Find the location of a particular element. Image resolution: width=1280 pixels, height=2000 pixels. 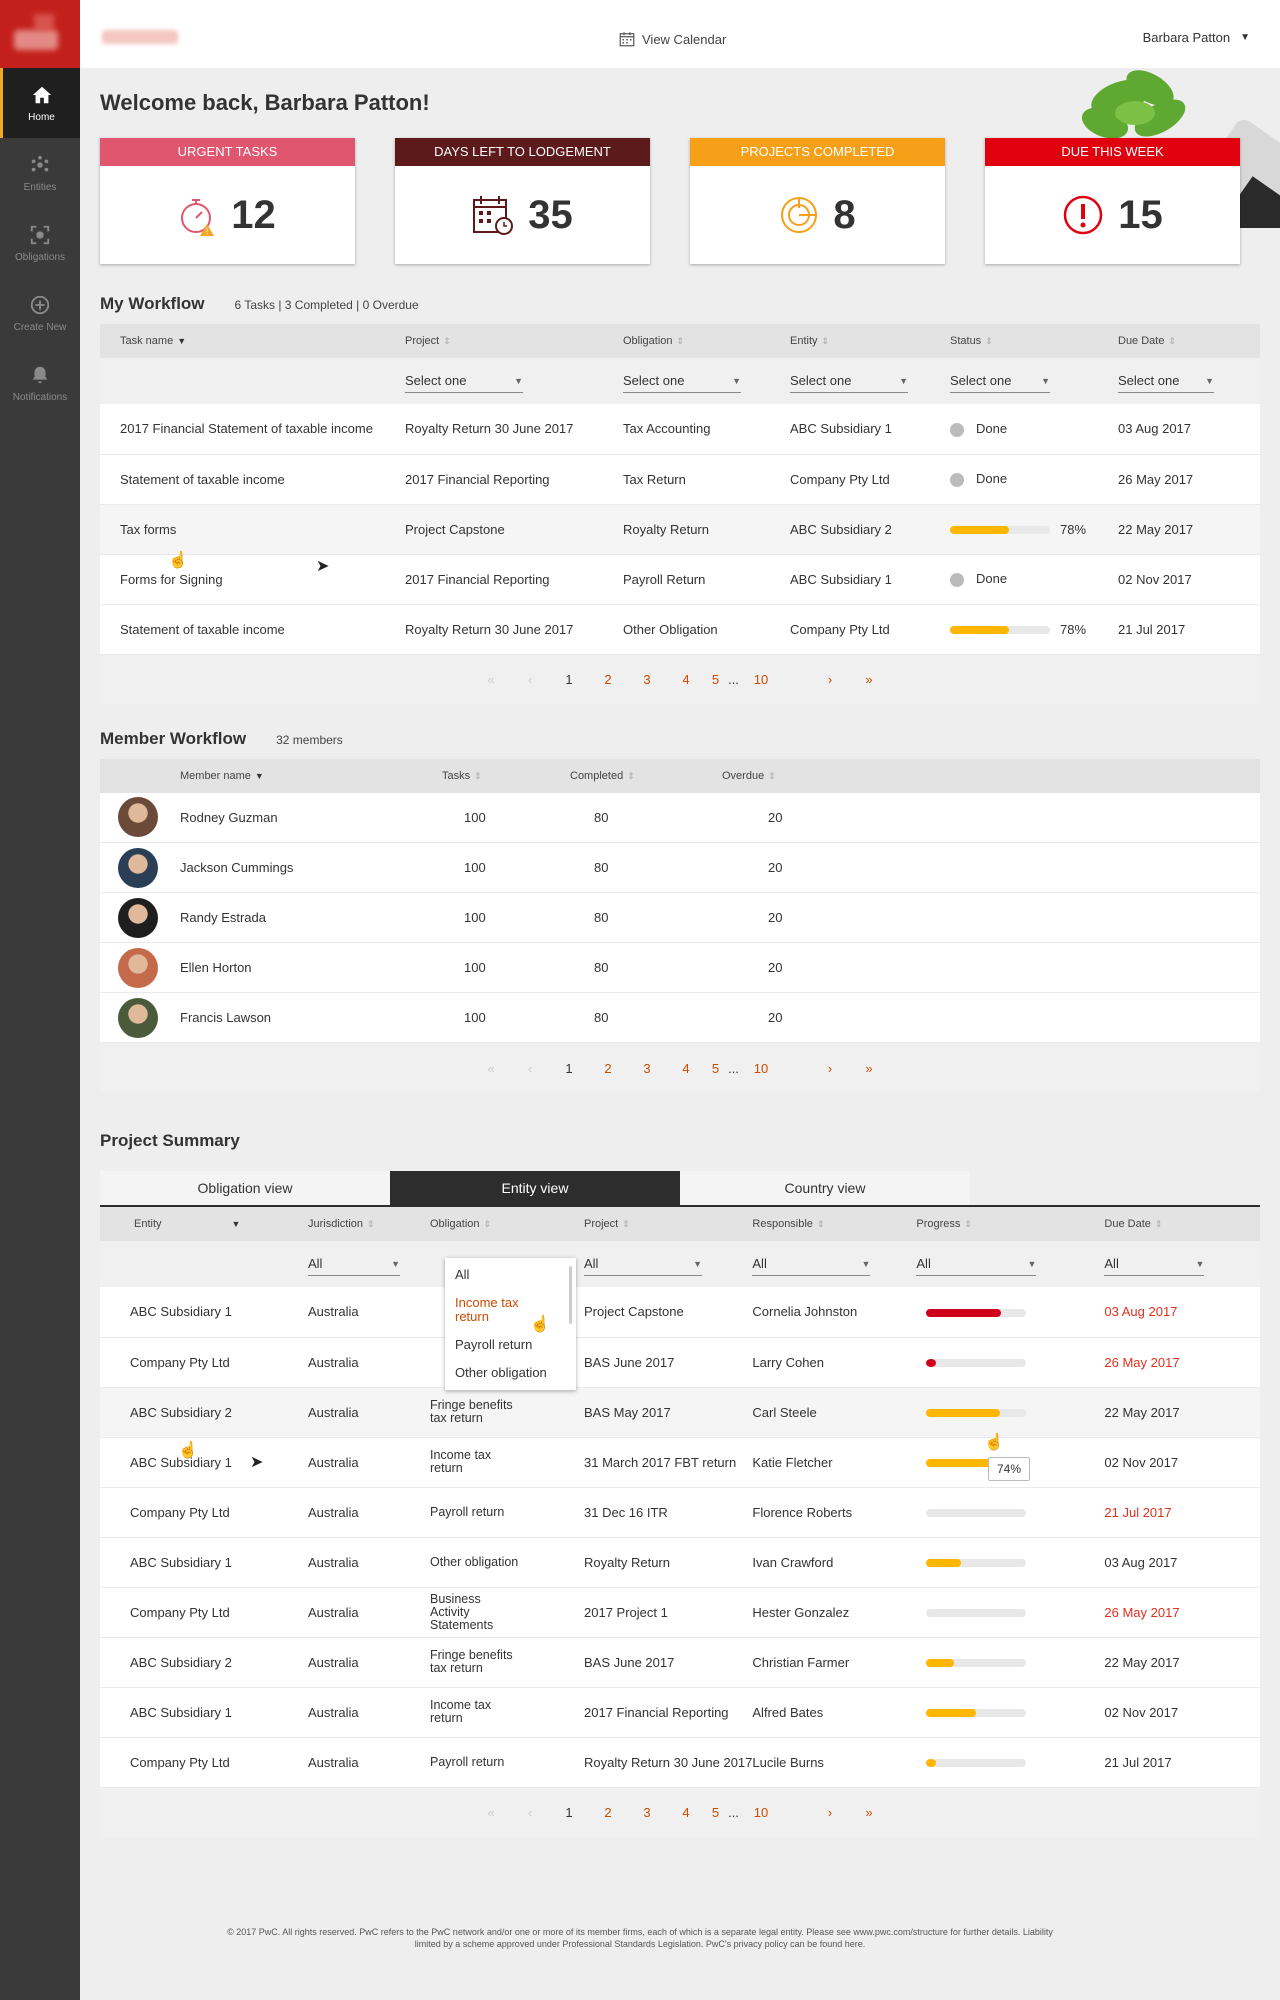

col-tasks: Tasks ⇕ is located at coordinates (506, 775).